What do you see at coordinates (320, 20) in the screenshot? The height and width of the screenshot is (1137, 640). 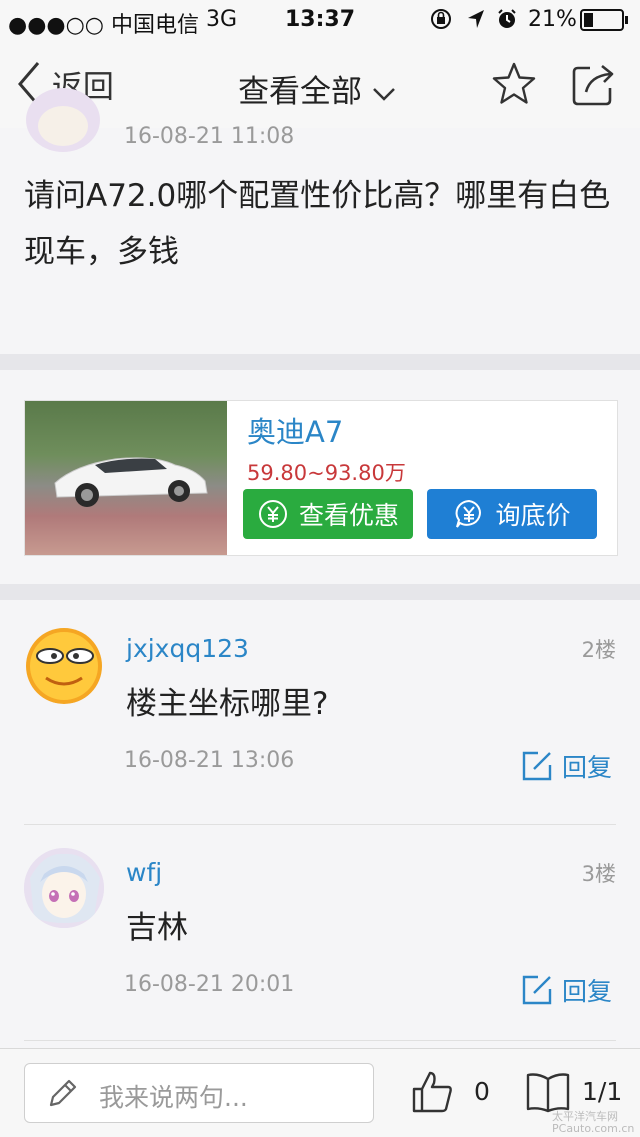 I see `status-bar: ●●●○○ 中国电信 3G 13:37 21%` at bounding box center [320, 20].